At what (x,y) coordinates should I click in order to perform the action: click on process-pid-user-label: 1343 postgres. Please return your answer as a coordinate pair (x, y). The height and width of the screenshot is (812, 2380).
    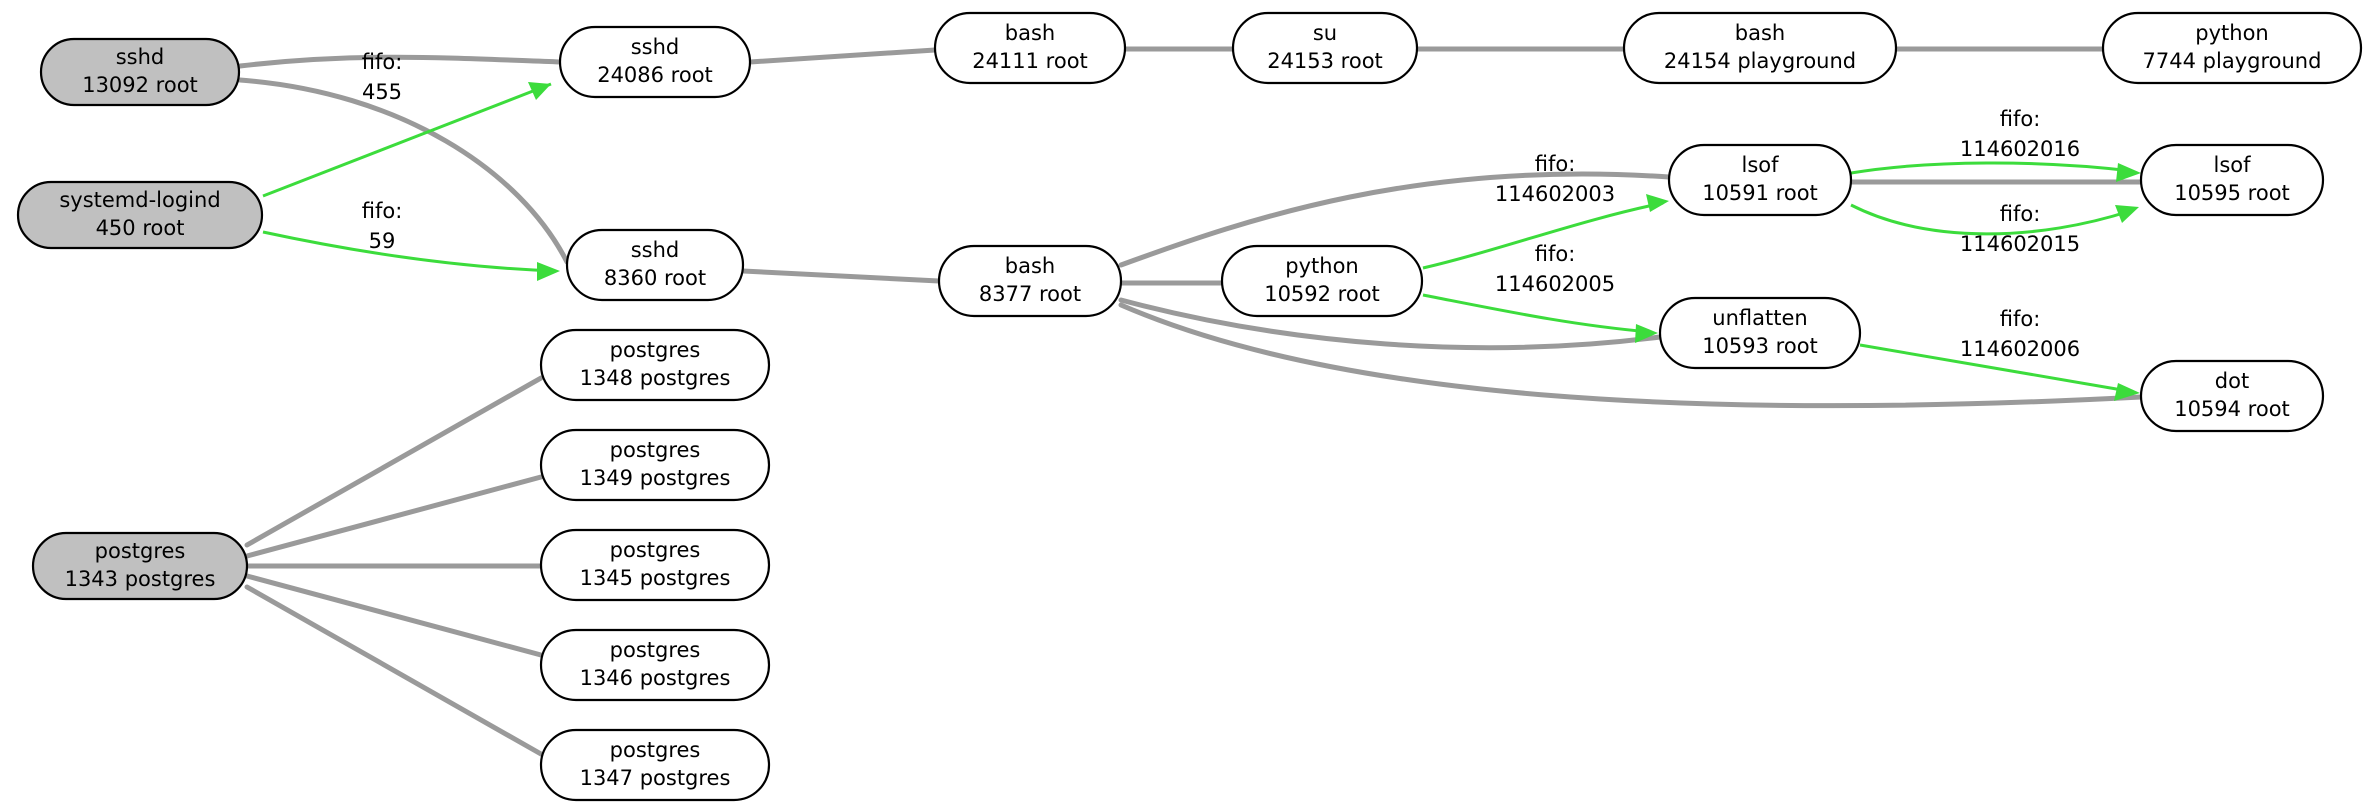
    Looking at the image, I should click on (140, 579).